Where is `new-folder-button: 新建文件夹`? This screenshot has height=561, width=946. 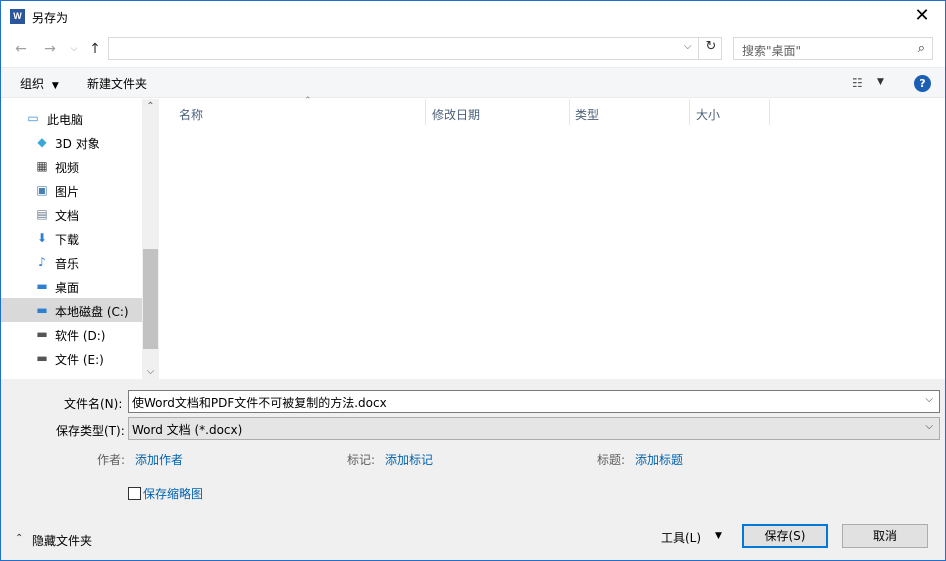
new-folder-button: 新建文件夹 is located at coordinates (117, 83).